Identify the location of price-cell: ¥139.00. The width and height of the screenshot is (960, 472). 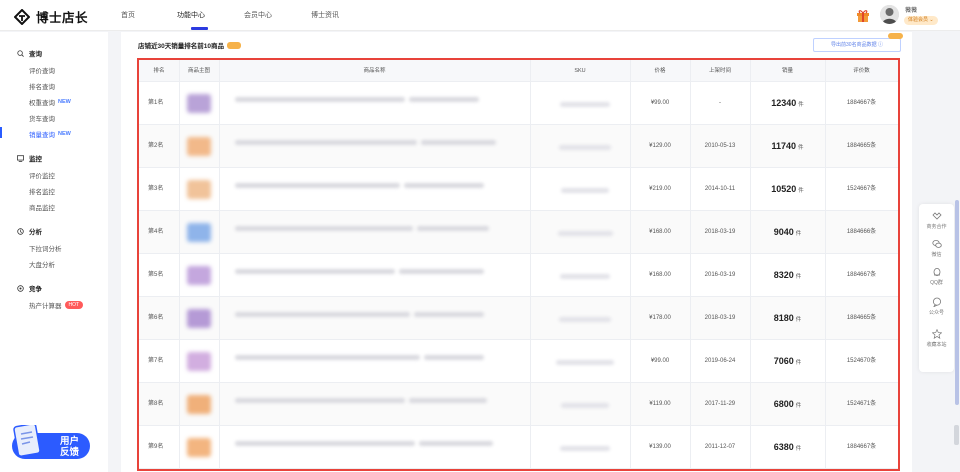
(660, 447).